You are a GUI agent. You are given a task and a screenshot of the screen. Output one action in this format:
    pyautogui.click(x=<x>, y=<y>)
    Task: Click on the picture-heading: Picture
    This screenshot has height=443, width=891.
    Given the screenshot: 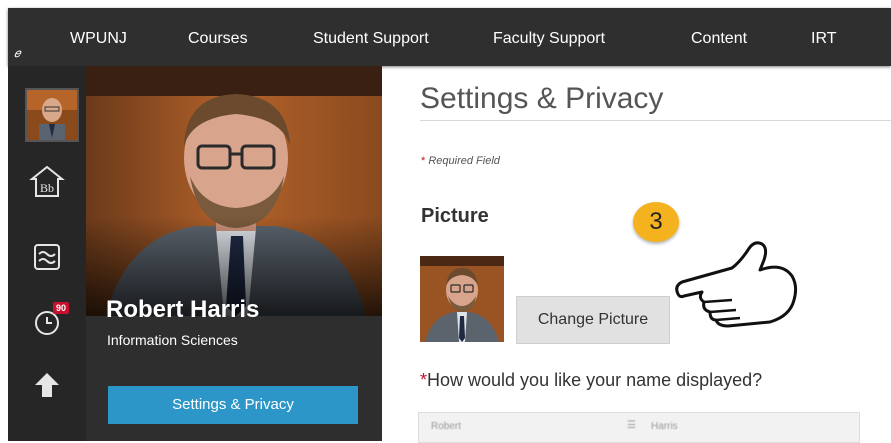 What is the action you would take?
    pyautogui.click(x=455, y=216)
    